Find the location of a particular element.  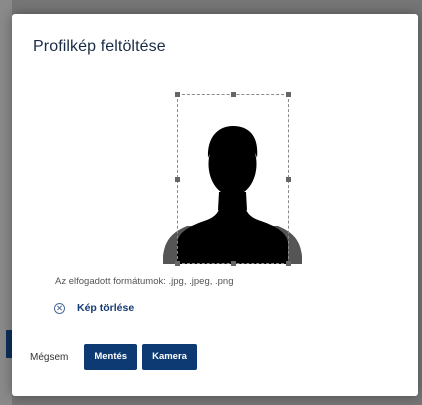

dialog-footer: Mégsem Mentés Kamera is located at coordinates (116, 357).